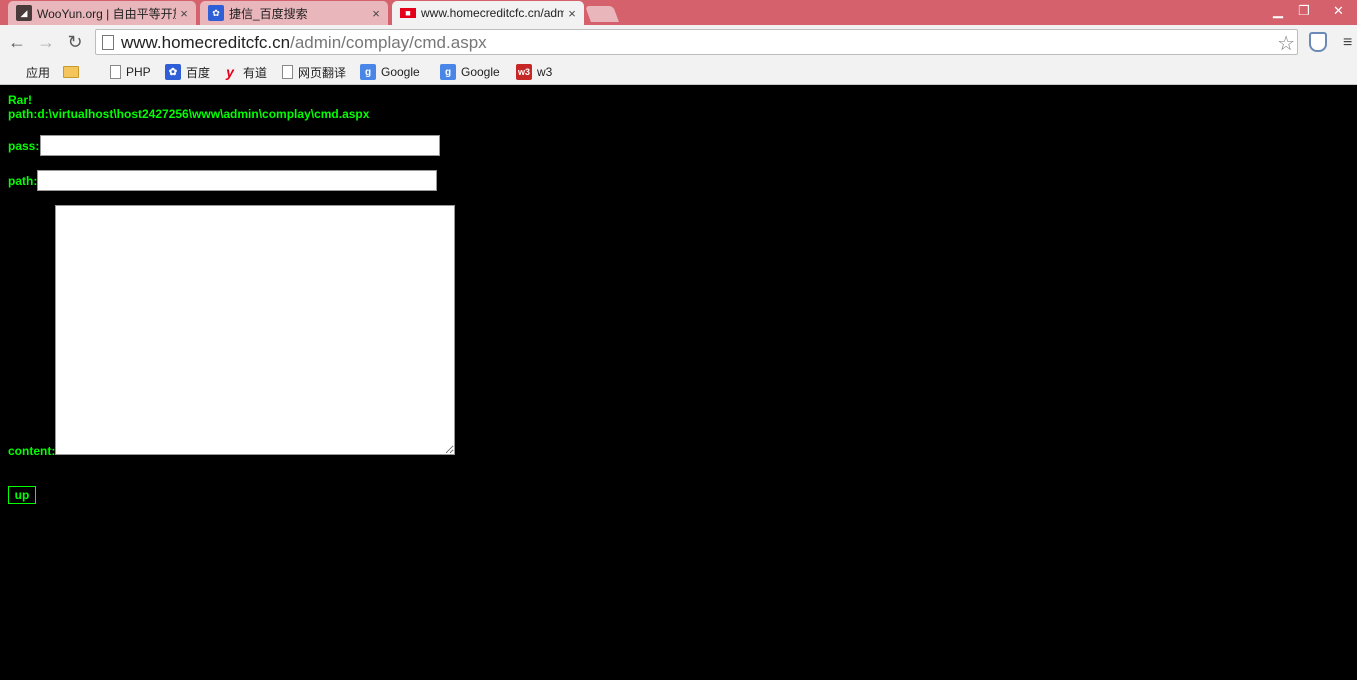 This screenshot has width=1357, height=680. I want to click on content-textarea, so click(255, 330).